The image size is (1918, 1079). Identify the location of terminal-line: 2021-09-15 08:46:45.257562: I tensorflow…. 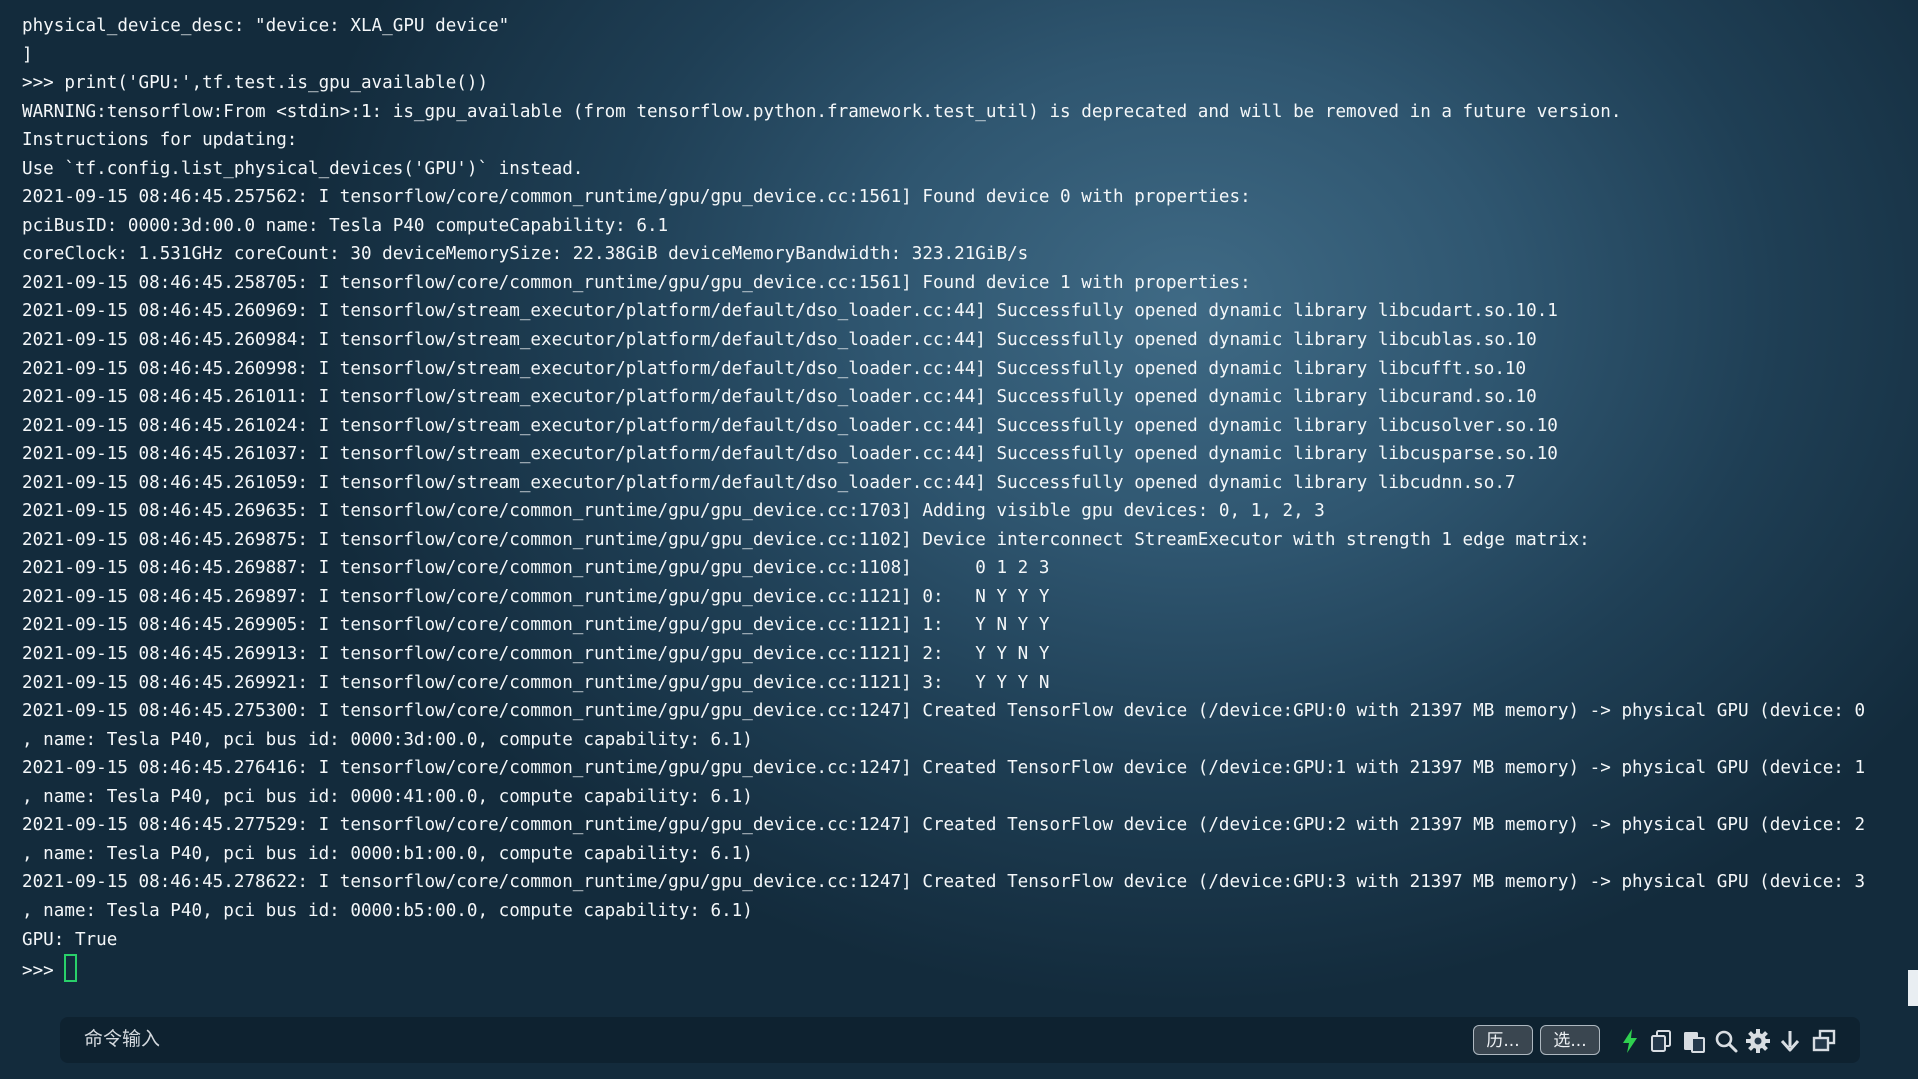
(636, 197).